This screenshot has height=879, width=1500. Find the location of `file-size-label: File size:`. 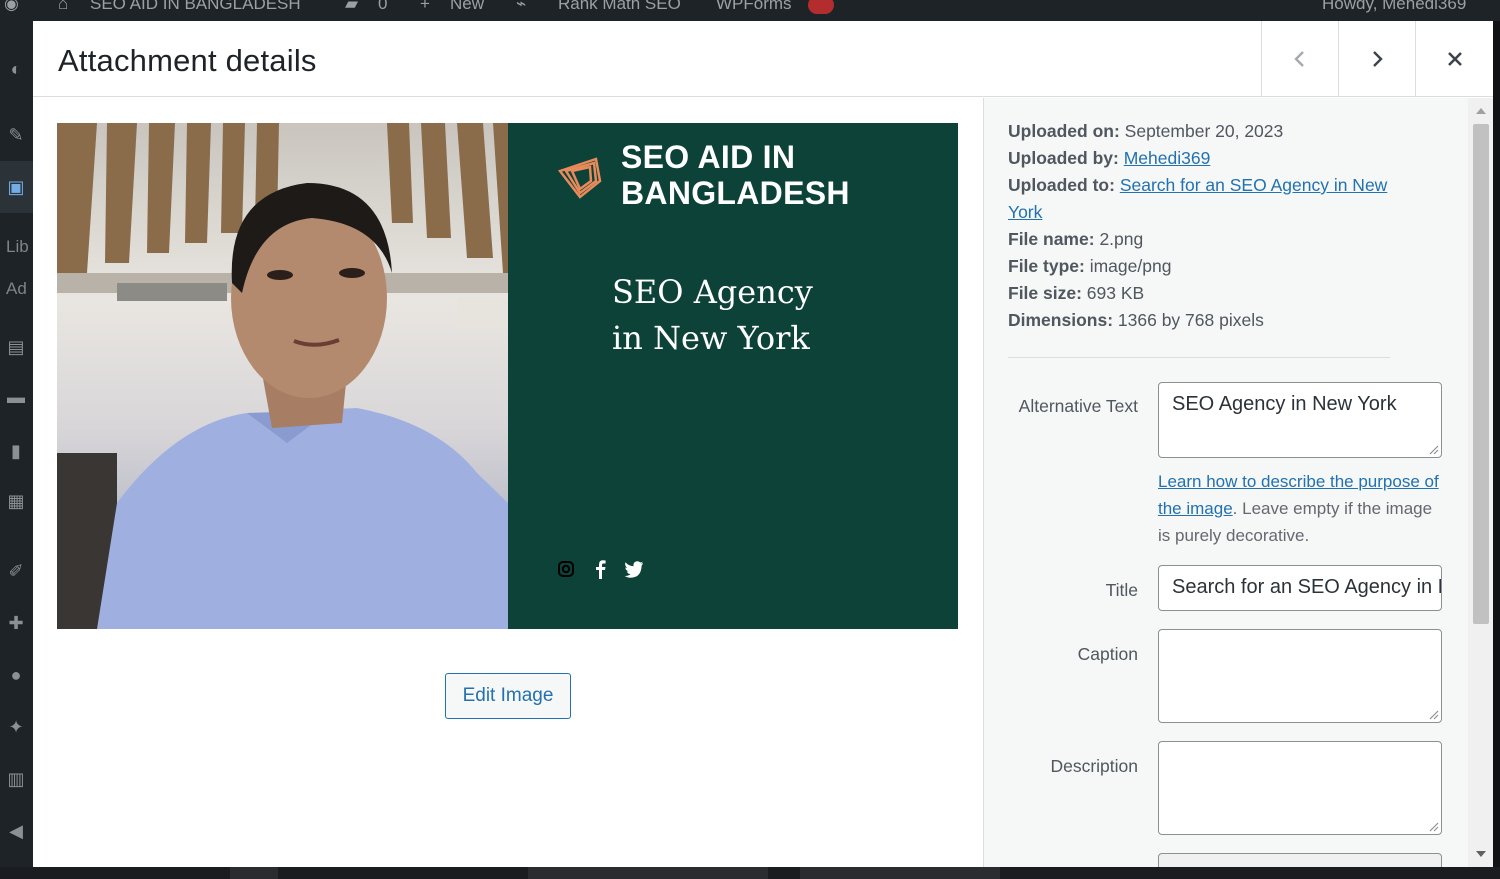

file-size-label: File size: is located at coordinates (1045, 293).